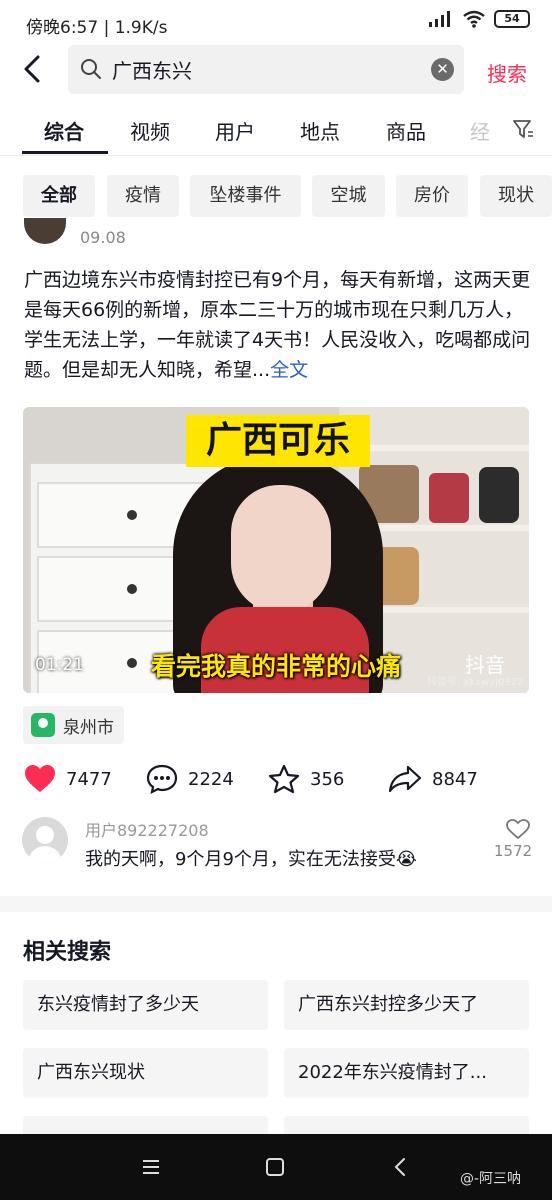 This screenshot has width=552, height=1200. What do you see at coordinates (289, 370) in the screenshot?
I see `expand-full-text-link: 全文` at bounding box center [289, 370].